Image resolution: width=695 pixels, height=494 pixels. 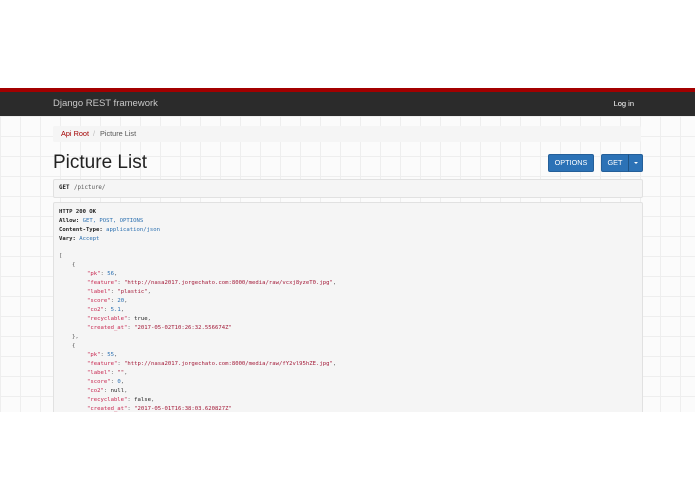 What do you see at coordinates (347, 104) in the screenshot?
I see `navbar: Django REST framework Log in` at bounding box center [347, 104].